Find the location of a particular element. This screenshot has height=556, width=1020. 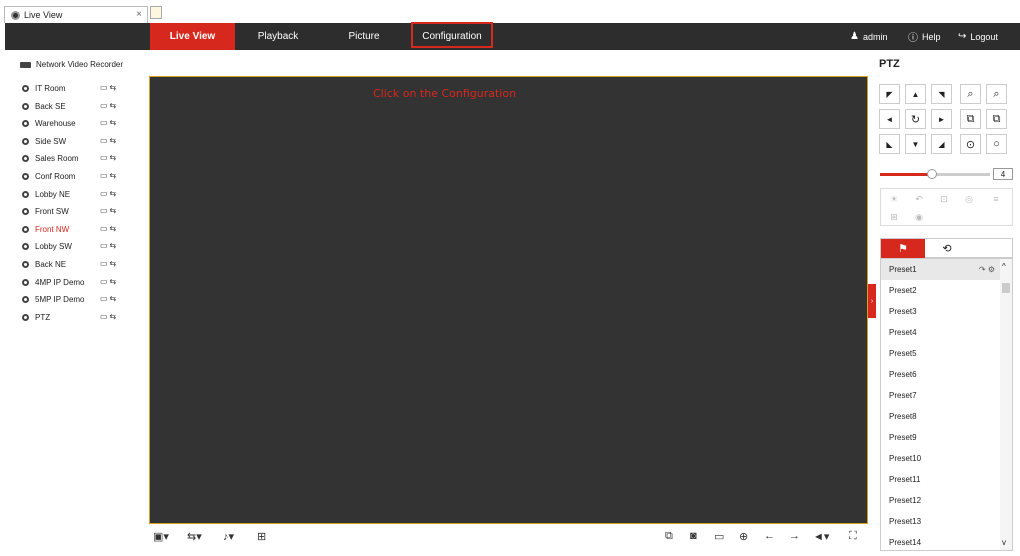

ptz-up-right-button: ◥ is located at coordinates (941, 94).